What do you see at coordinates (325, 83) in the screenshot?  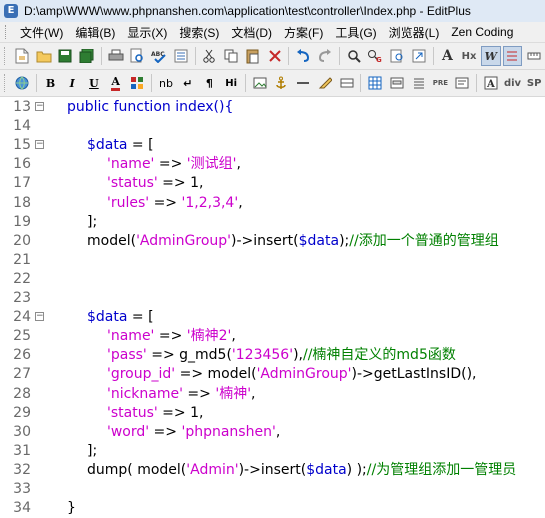 I see `comment-icon` at bounding box center [325, 83].